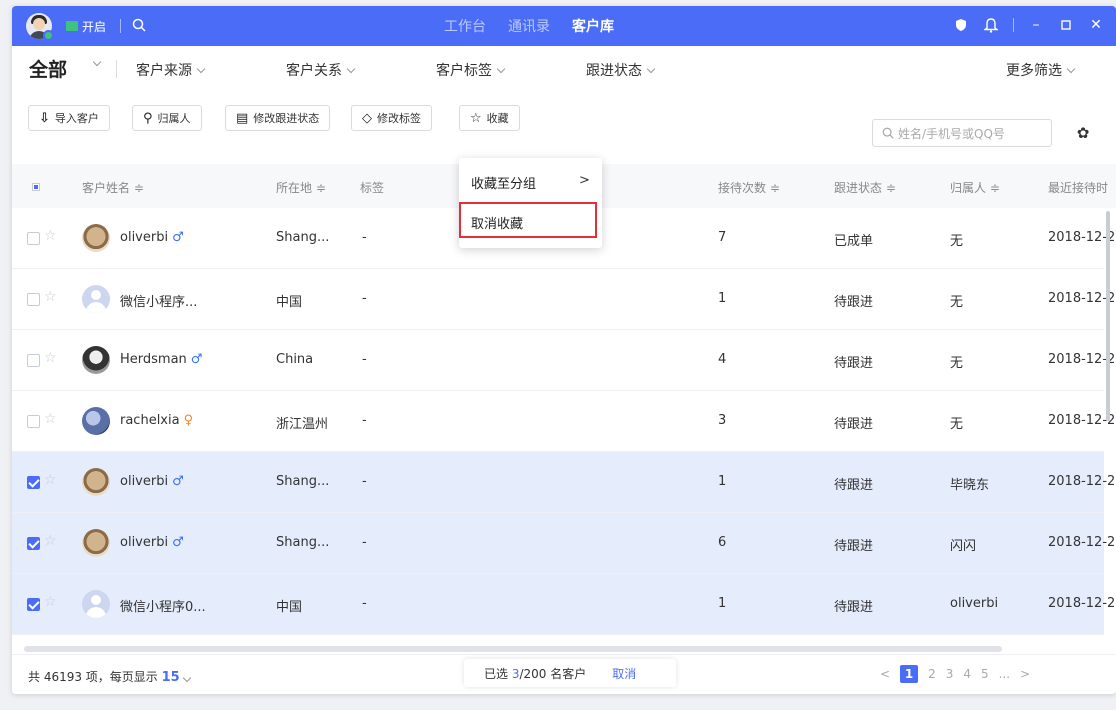  Describe the element at coordinates (854, 241) in the screenshot. I see `status-cell: 已成单` at that location.